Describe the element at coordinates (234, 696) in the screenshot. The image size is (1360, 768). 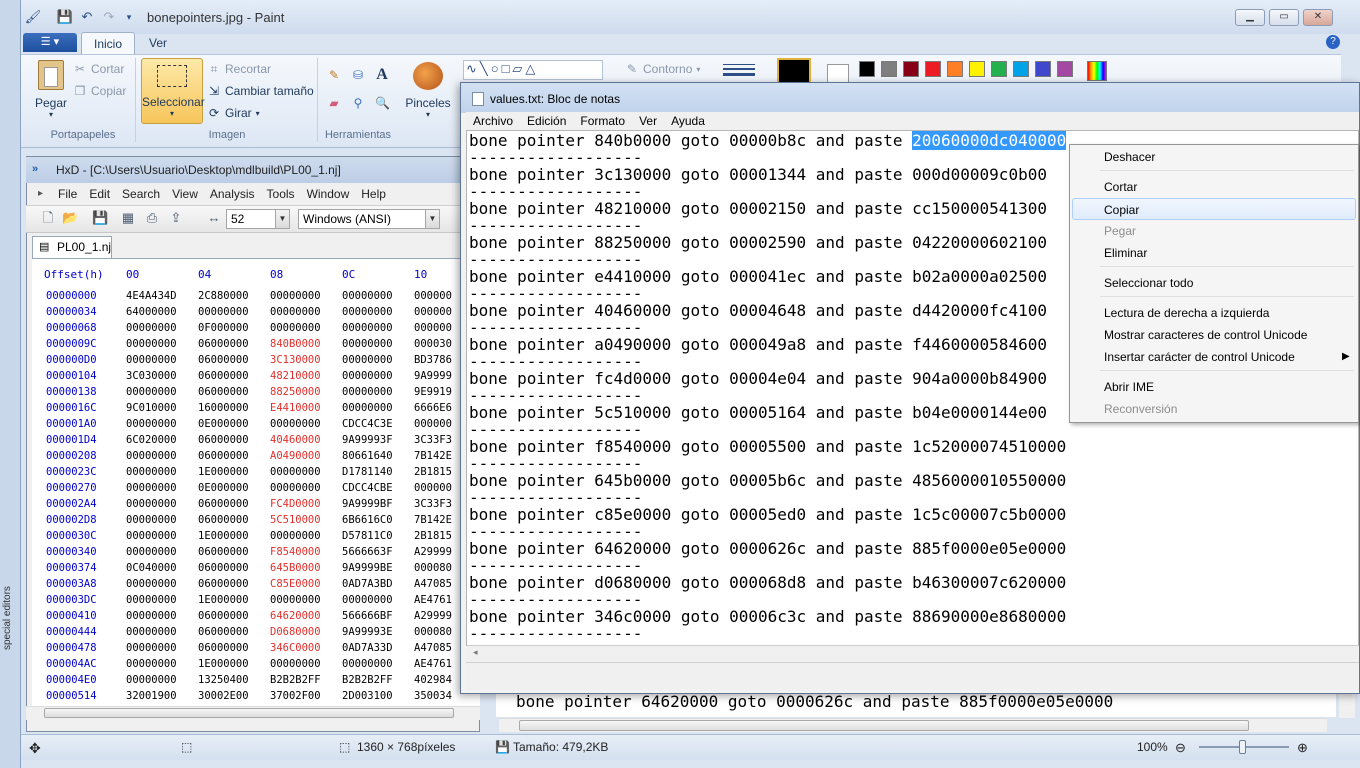
I see `hex-cell: 30002E00` at that location.